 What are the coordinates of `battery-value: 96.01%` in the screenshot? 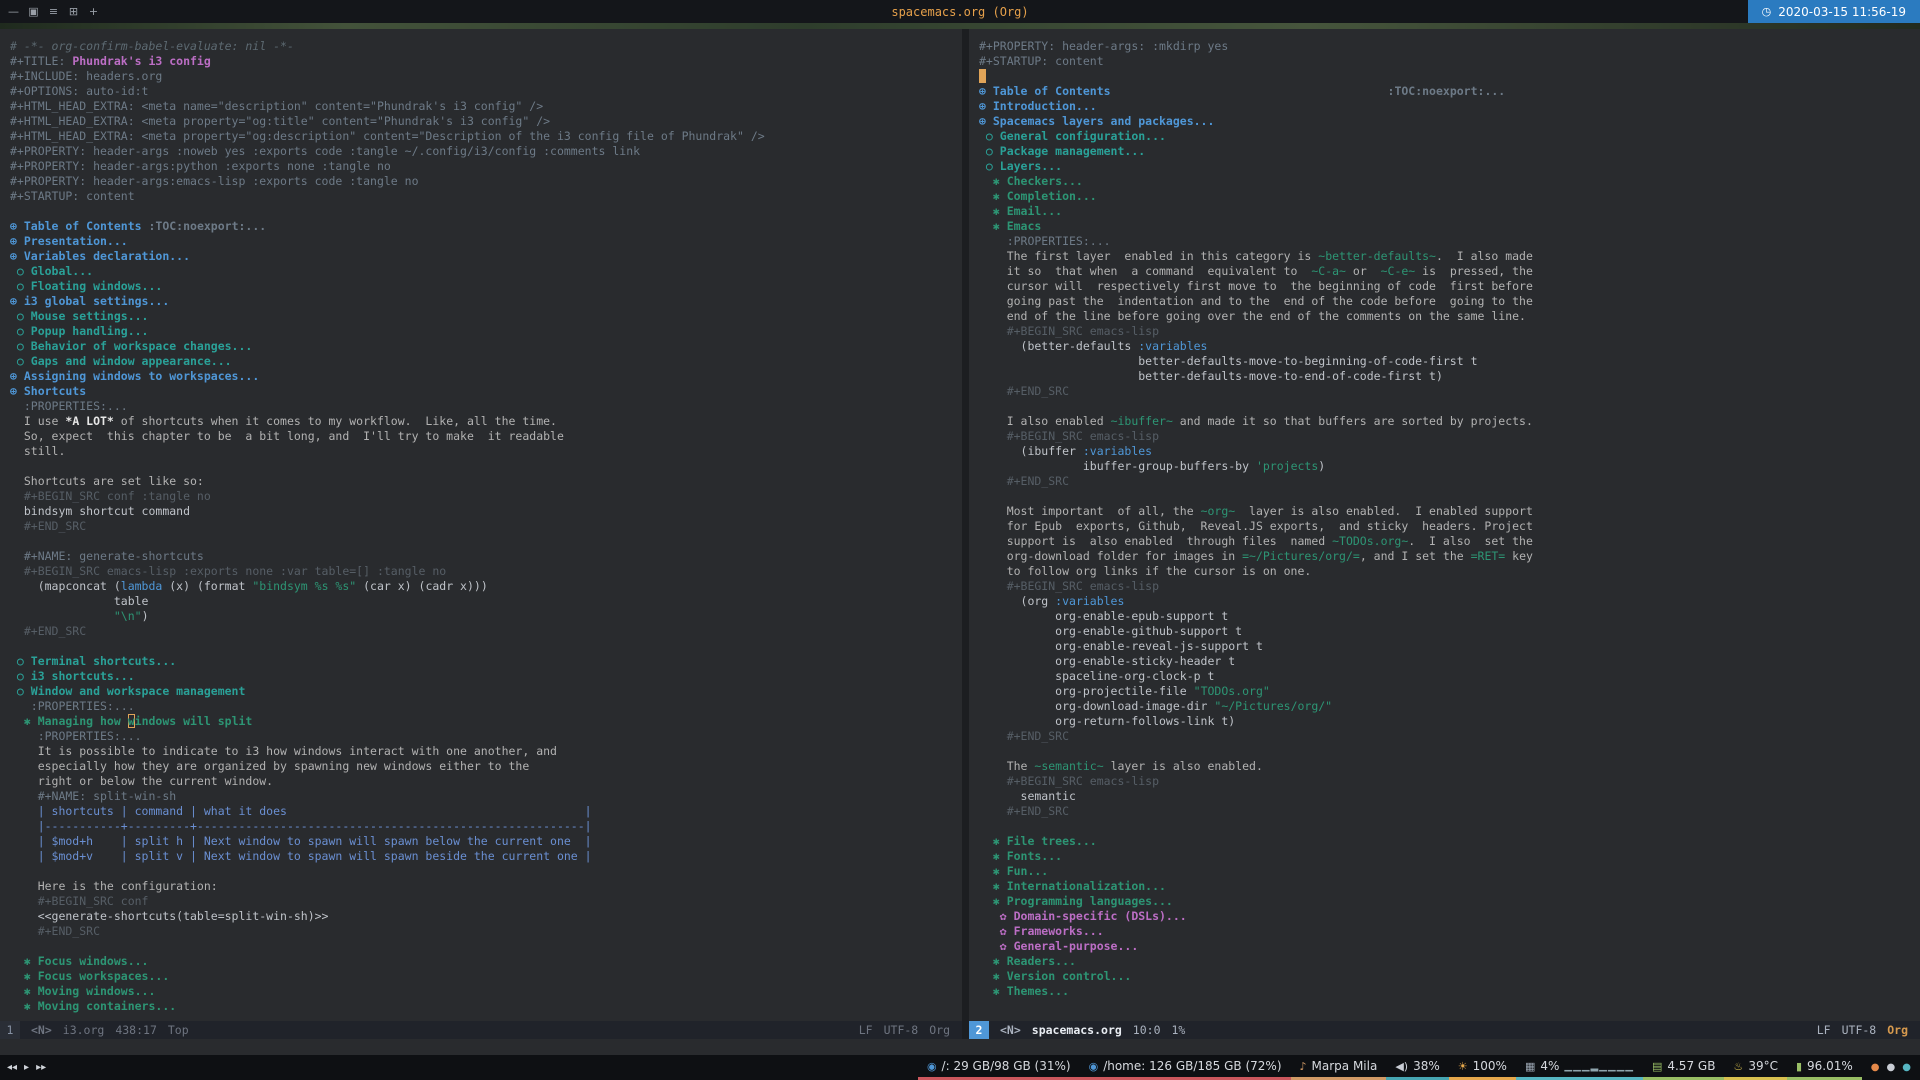 It's located at (1830, 1066).